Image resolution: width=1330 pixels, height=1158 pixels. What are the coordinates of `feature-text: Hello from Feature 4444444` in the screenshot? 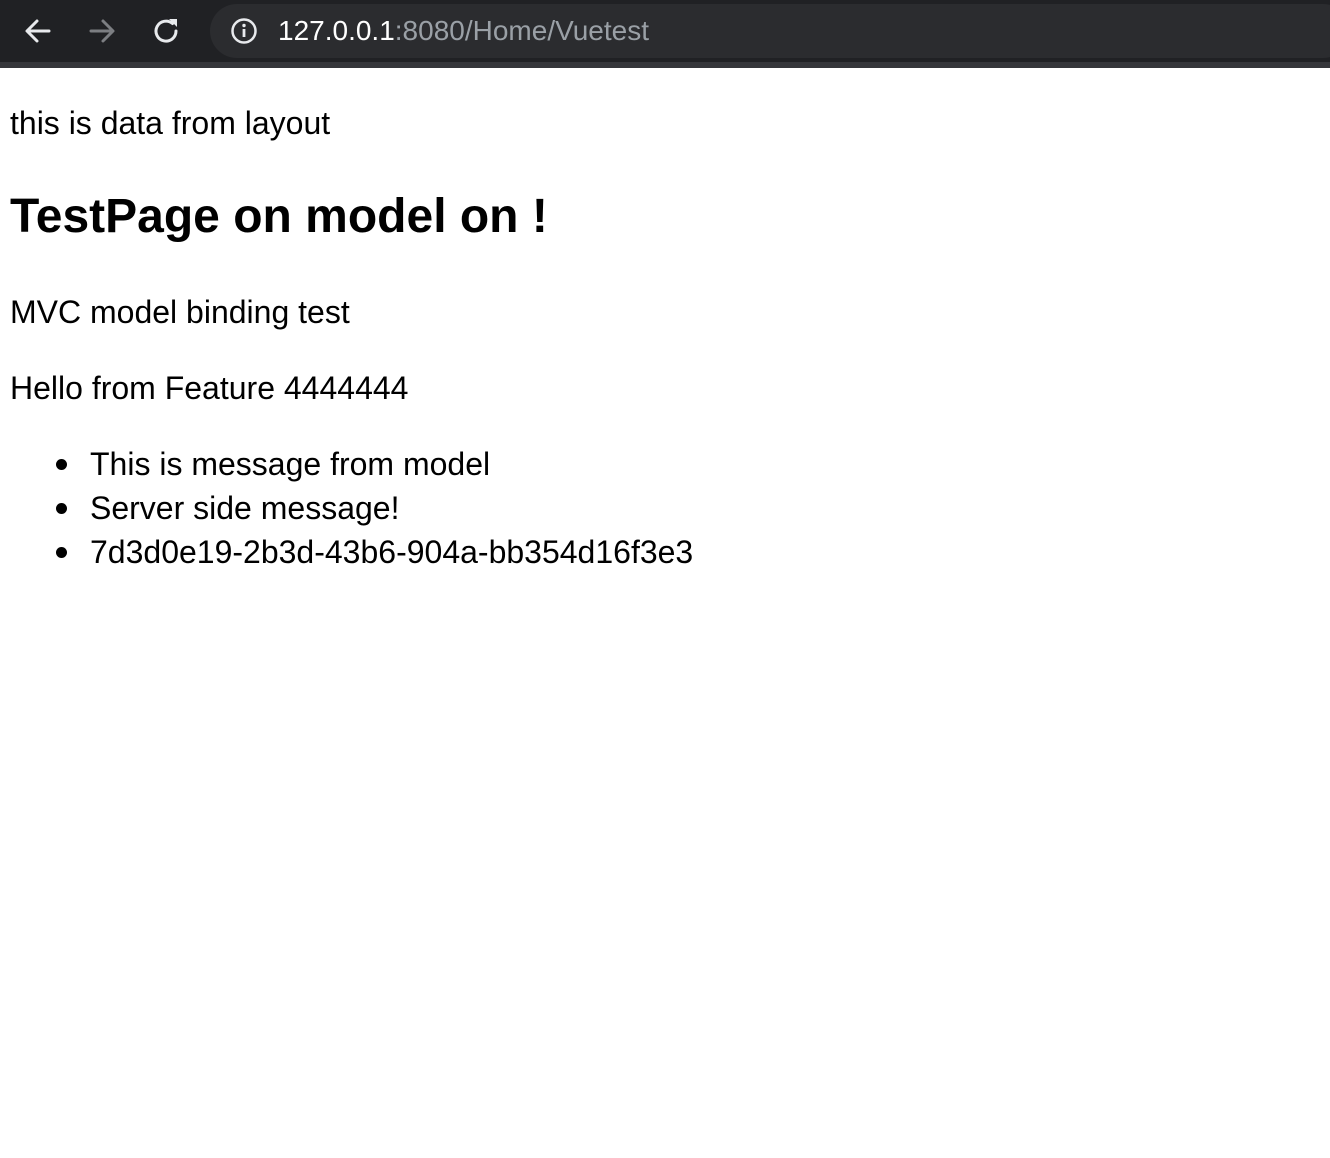 It's located at (209, 388).